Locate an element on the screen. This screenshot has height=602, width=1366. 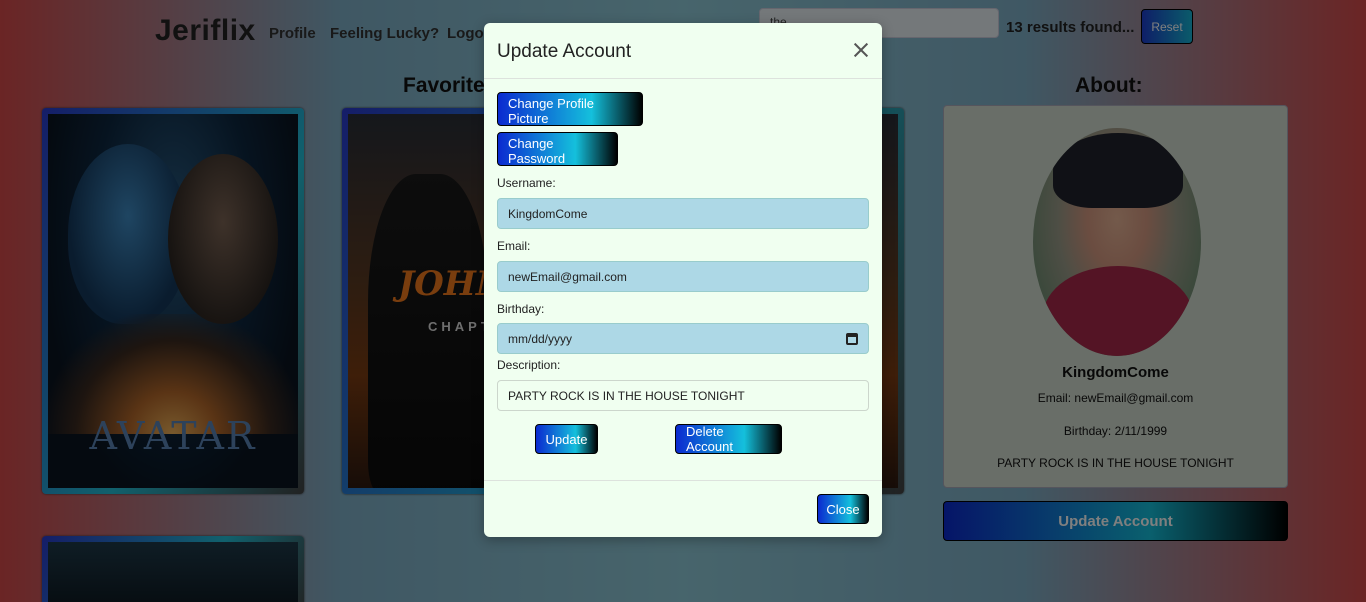
close-icon is located at coordinates (861, 50).